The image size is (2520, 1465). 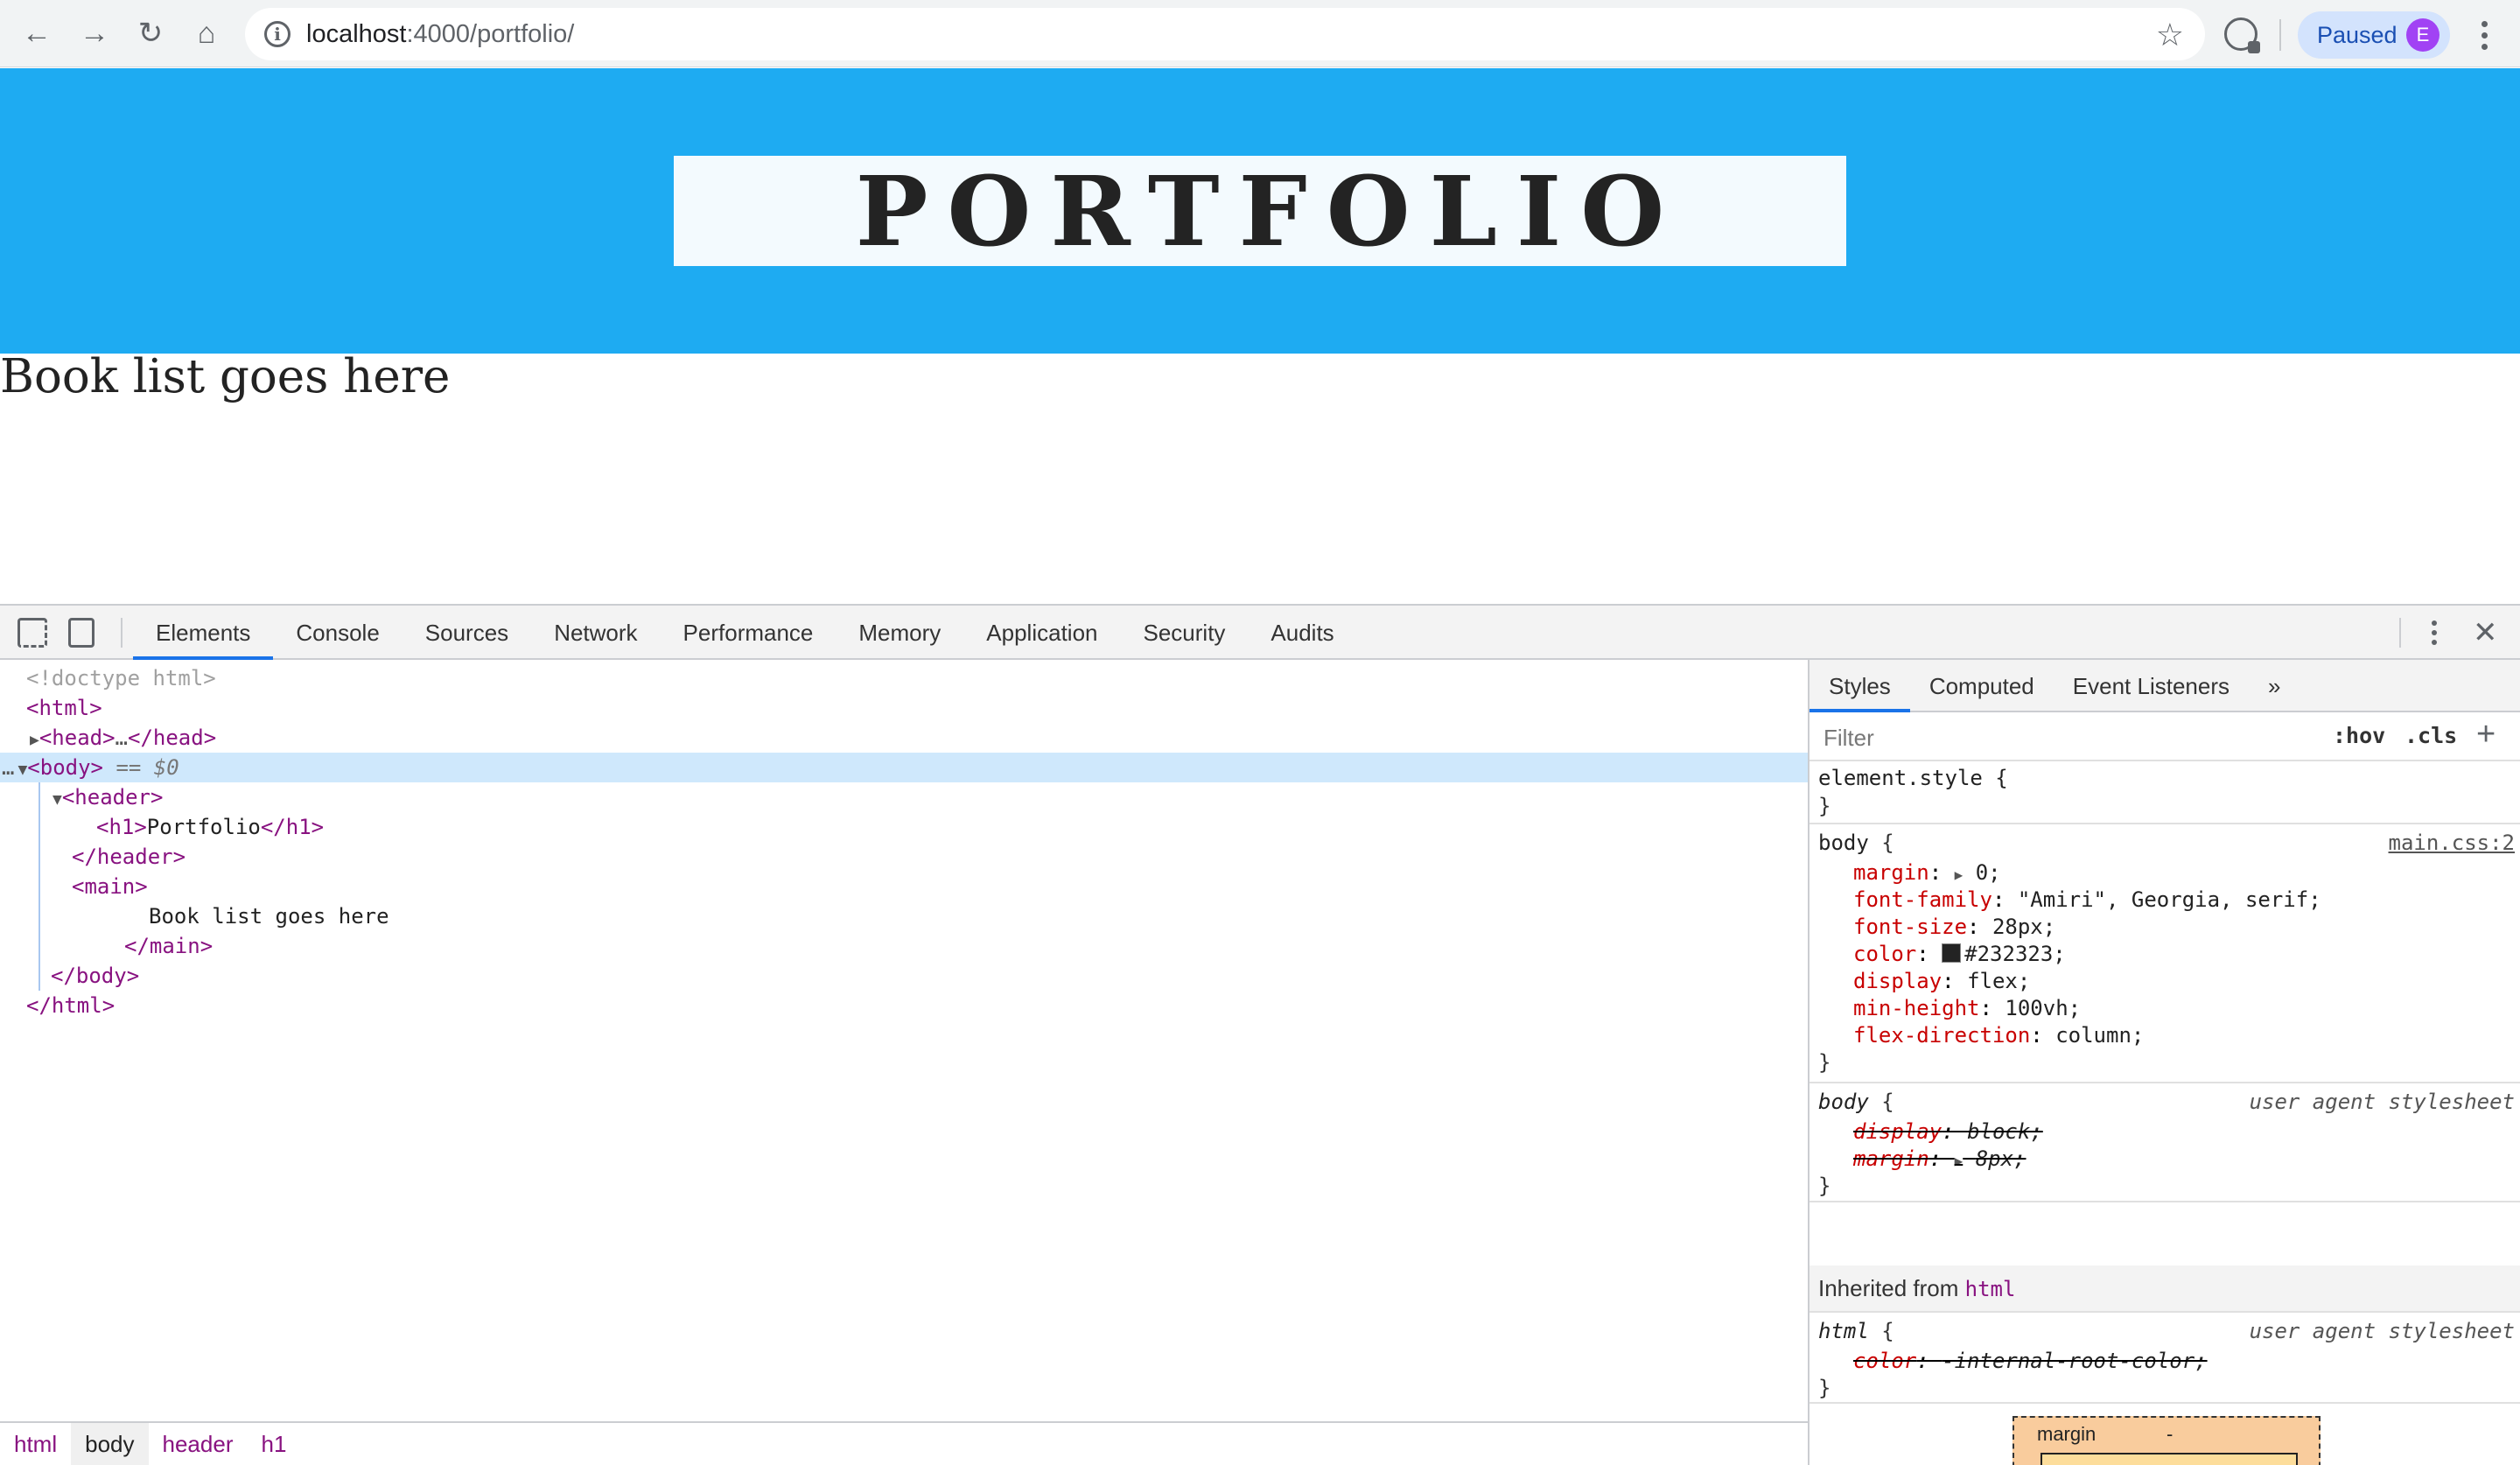 I want to click on dom-node-header-close: </header>, so click(x=904, y=857).